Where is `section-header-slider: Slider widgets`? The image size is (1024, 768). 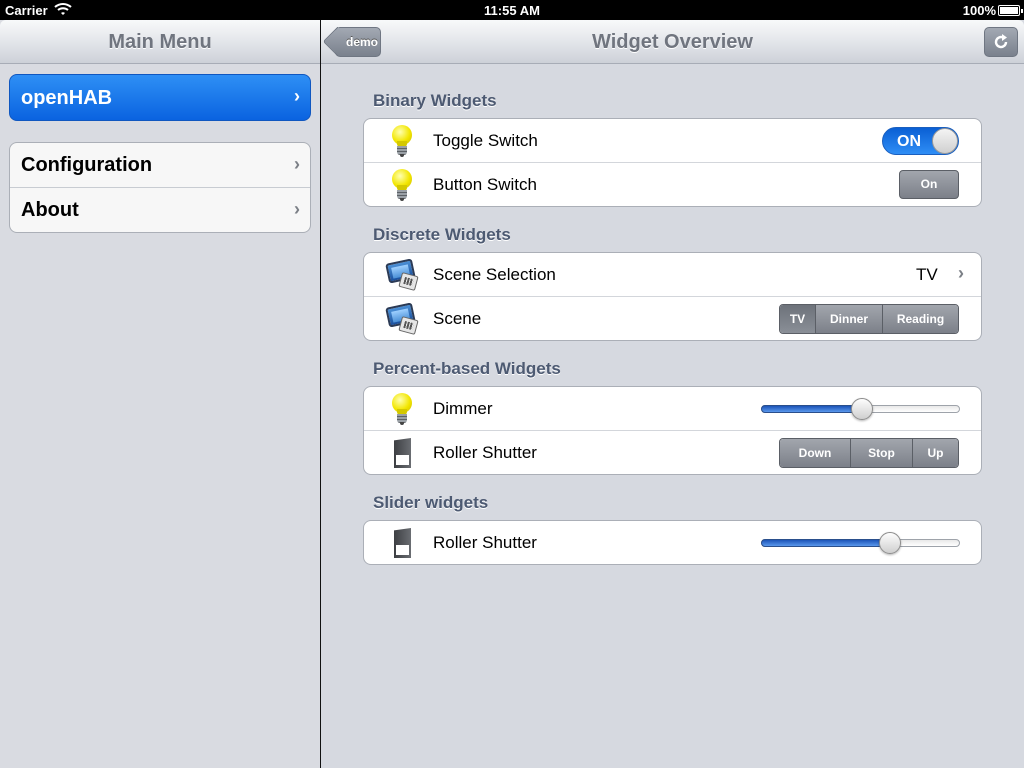
section-header-slider: Slider widgets is located at coordinates (431, 502).